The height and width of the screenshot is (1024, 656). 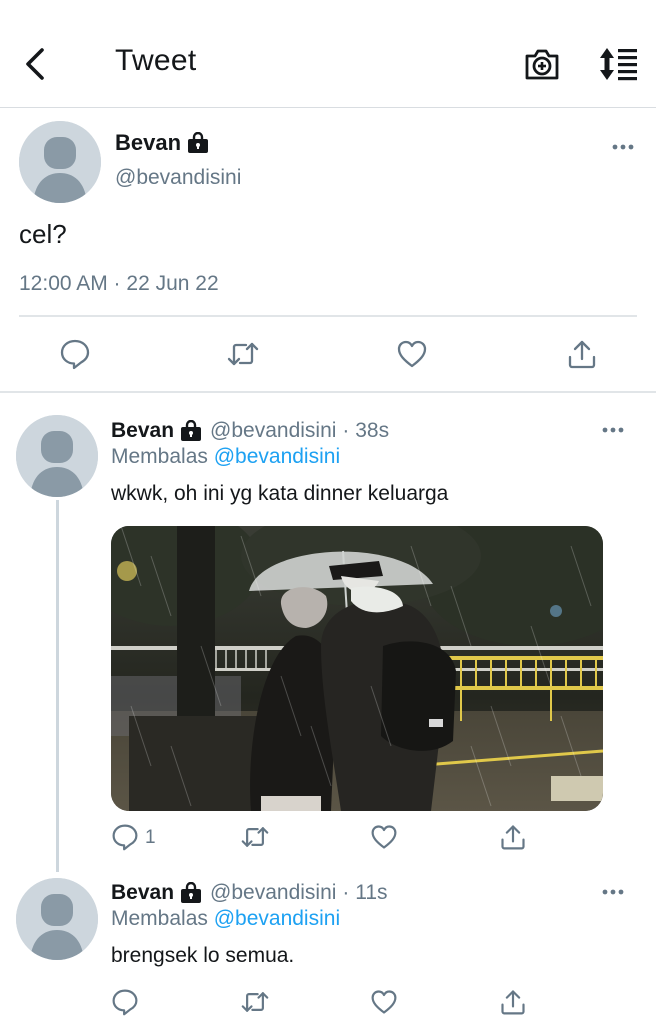 What do you see at coordinates (280, 493) in the screenshot?
I see `tweet-text: wkwk, oh ini yg kata dinner keluarga` at bounding box center [280, 493].